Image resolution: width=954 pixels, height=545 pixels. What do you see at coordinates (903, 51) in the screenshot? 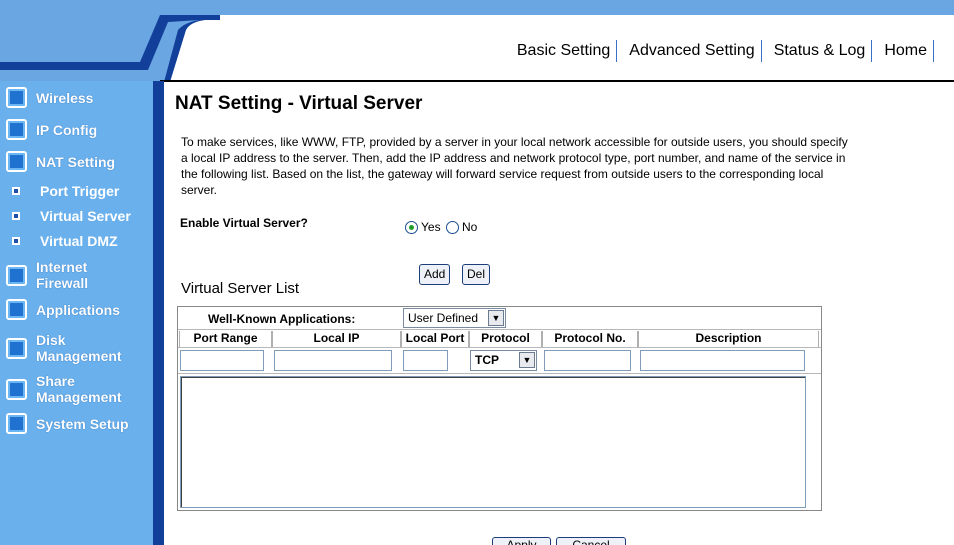
I see `nav-home: Home` at bounding box center [903, 51].